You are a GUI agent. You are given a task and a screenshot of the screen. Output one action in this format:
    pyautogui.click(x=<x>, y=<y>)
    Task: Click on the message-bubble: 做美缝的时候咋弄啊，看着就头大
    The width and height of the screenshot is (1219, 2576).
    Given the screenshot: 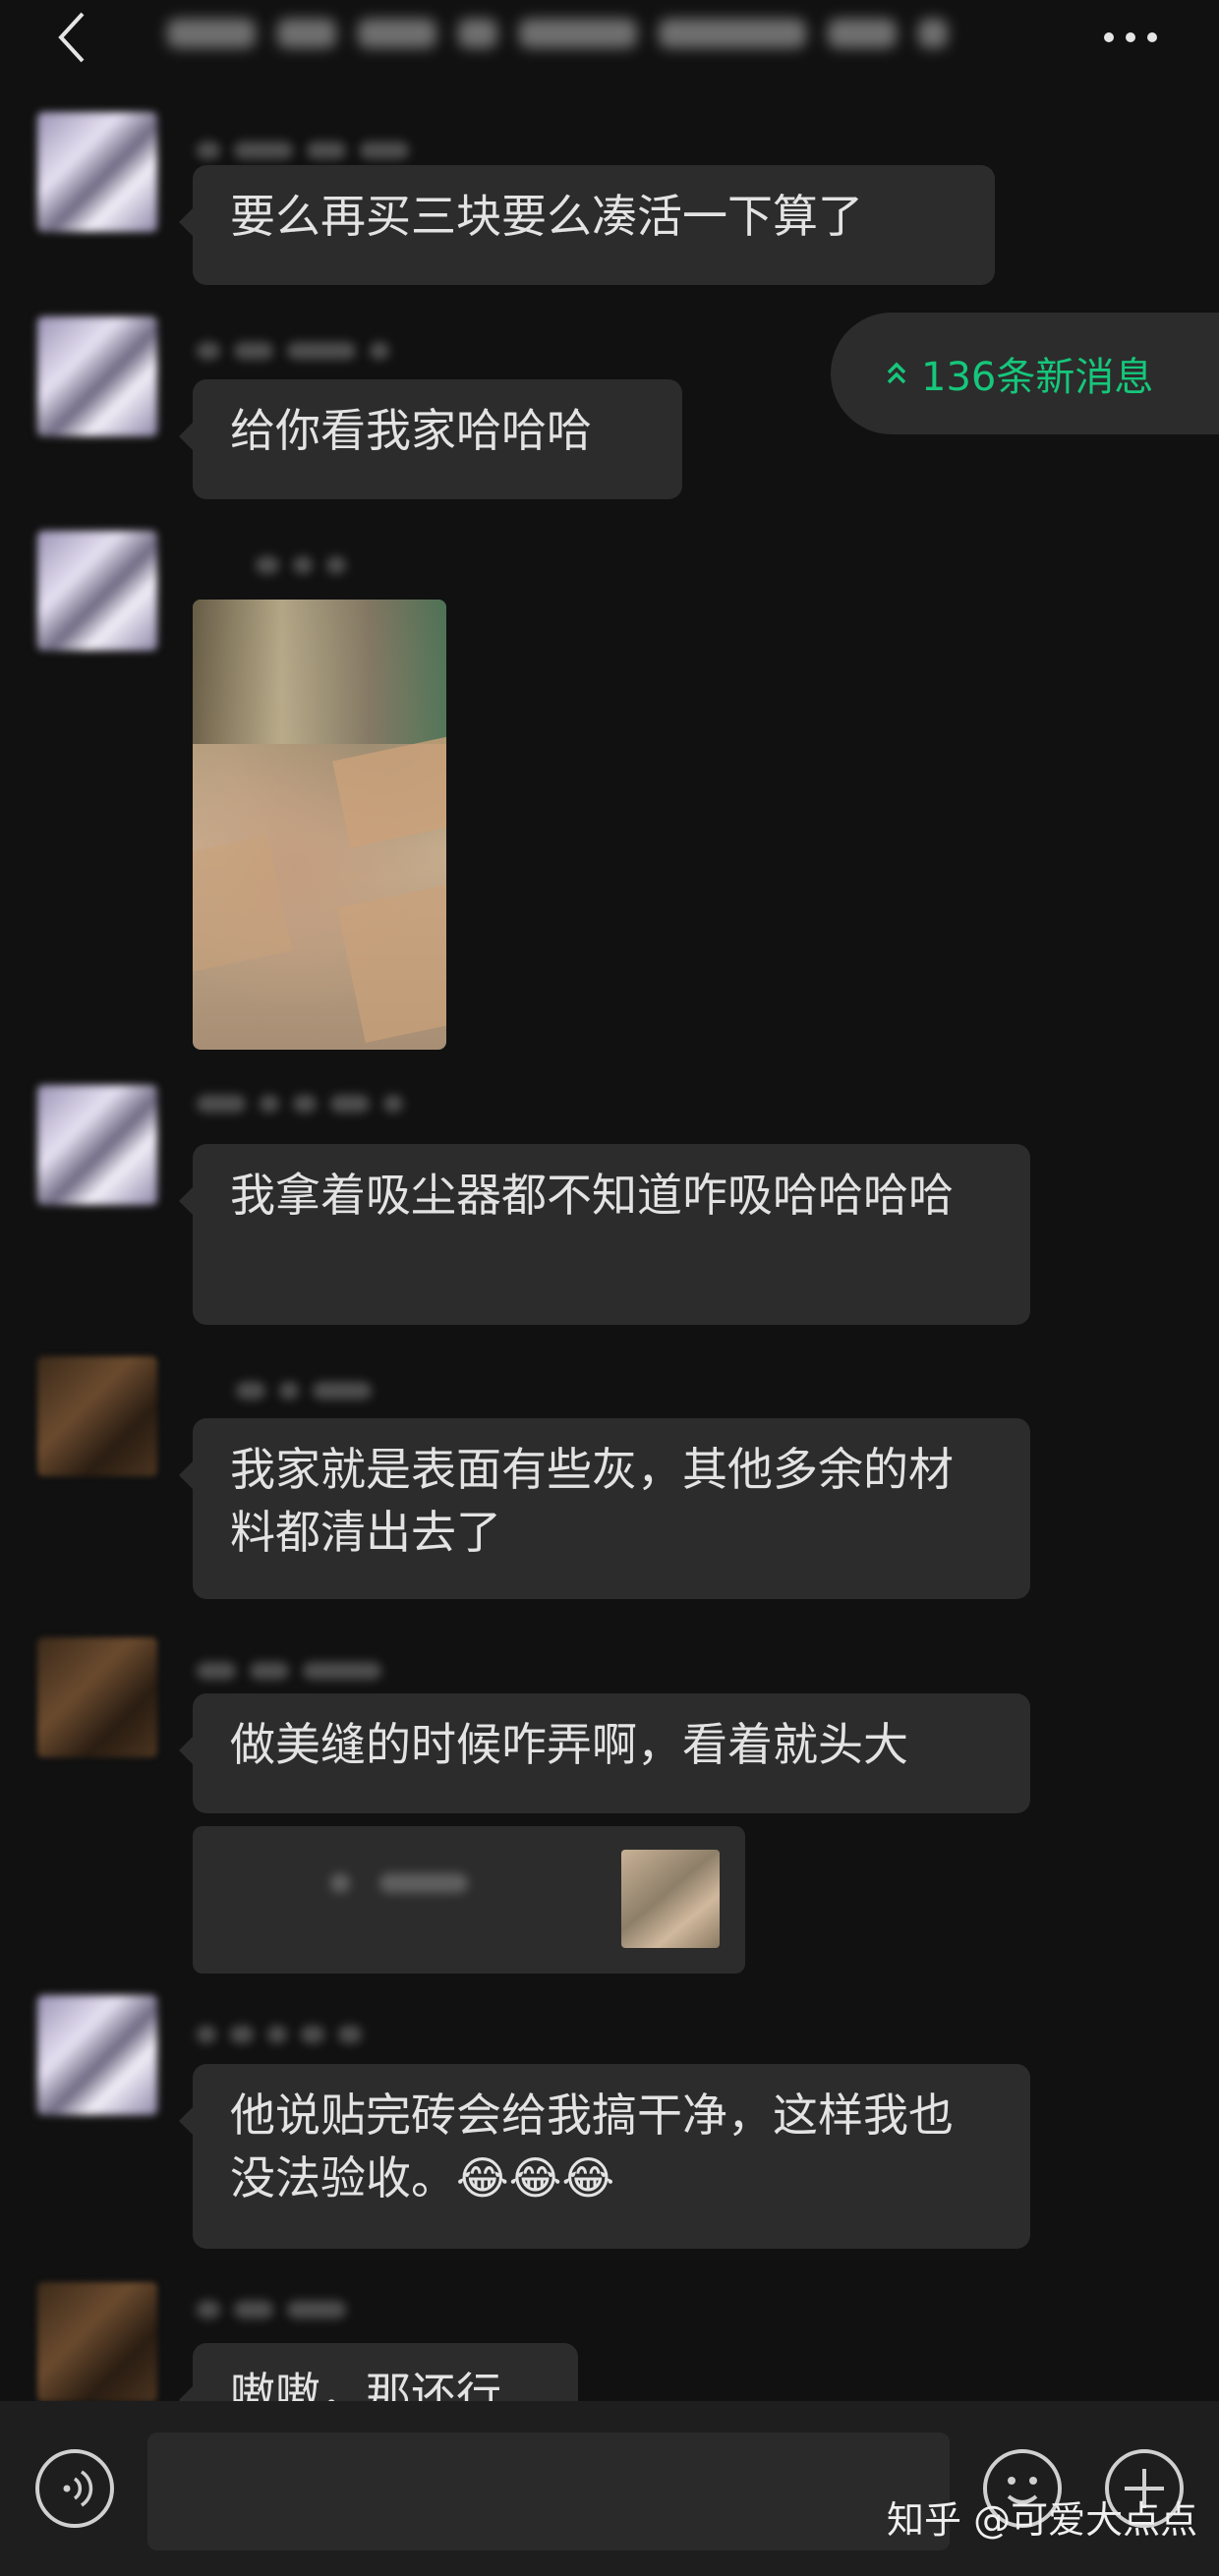 What is the action you would take?
    pyautogui.click(x=604, y=1753)
    